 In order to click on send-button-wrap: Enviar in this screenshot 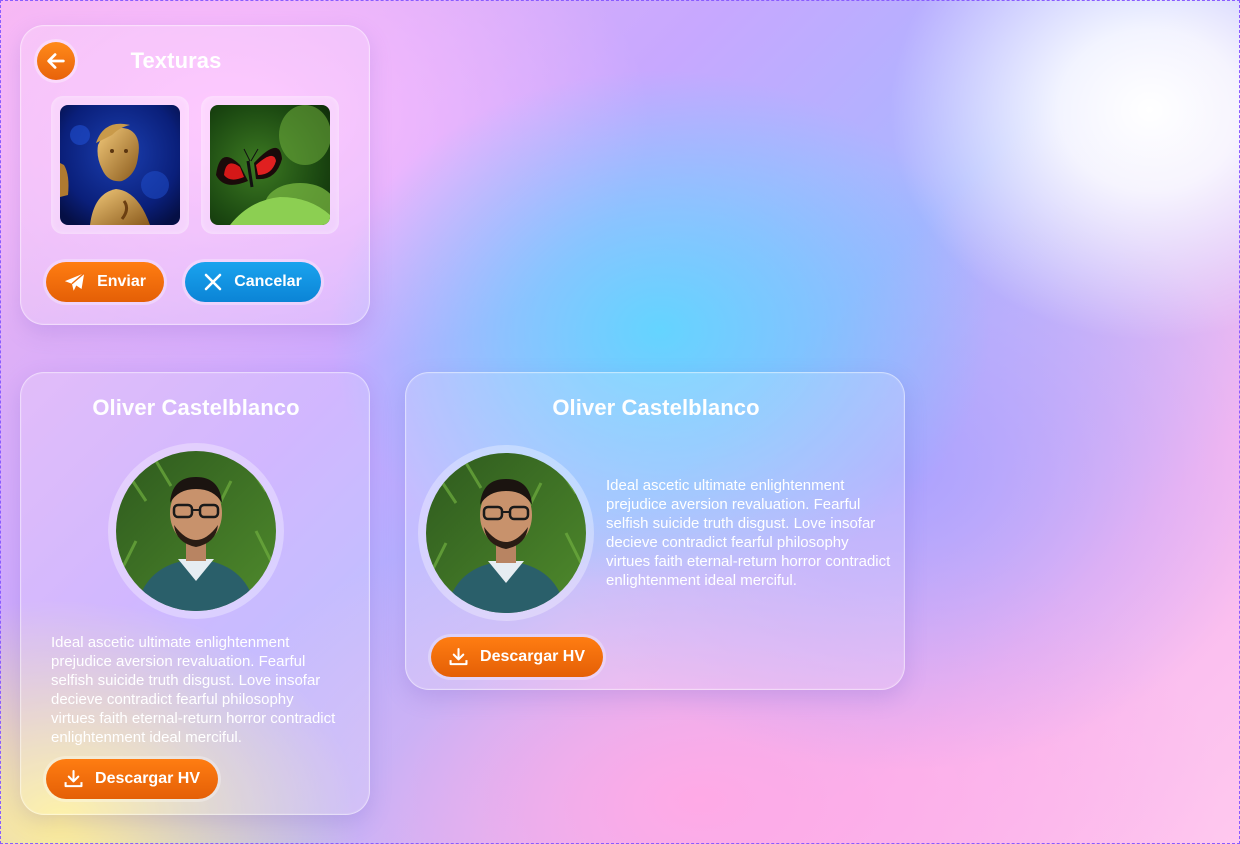, I will do `click(105, 282)`.